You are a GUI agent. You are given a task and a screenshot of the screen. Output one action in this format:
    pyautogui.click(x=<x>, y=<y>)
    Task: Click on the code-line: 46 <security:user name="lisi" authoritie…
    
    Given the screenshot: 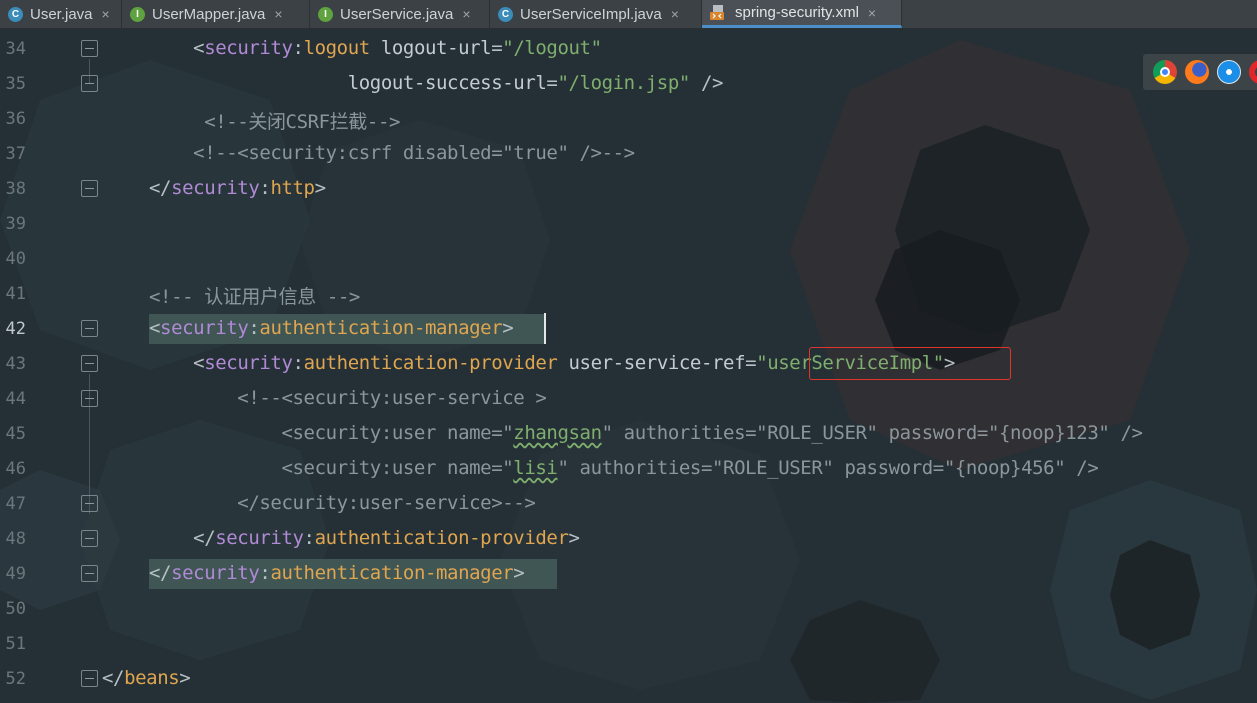 What is the action you would take?
    pyautogui.click(x=628, y=468)
    